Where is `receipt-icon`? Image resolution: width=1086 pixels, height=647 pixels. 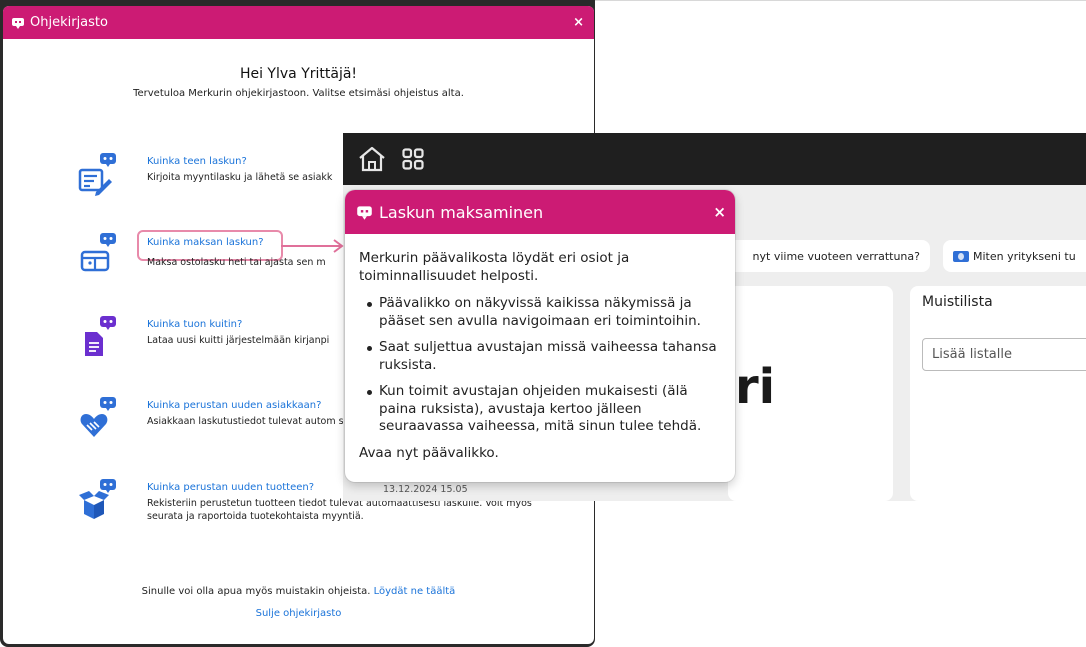 receipt-icon is located at coordinates (100, 336).